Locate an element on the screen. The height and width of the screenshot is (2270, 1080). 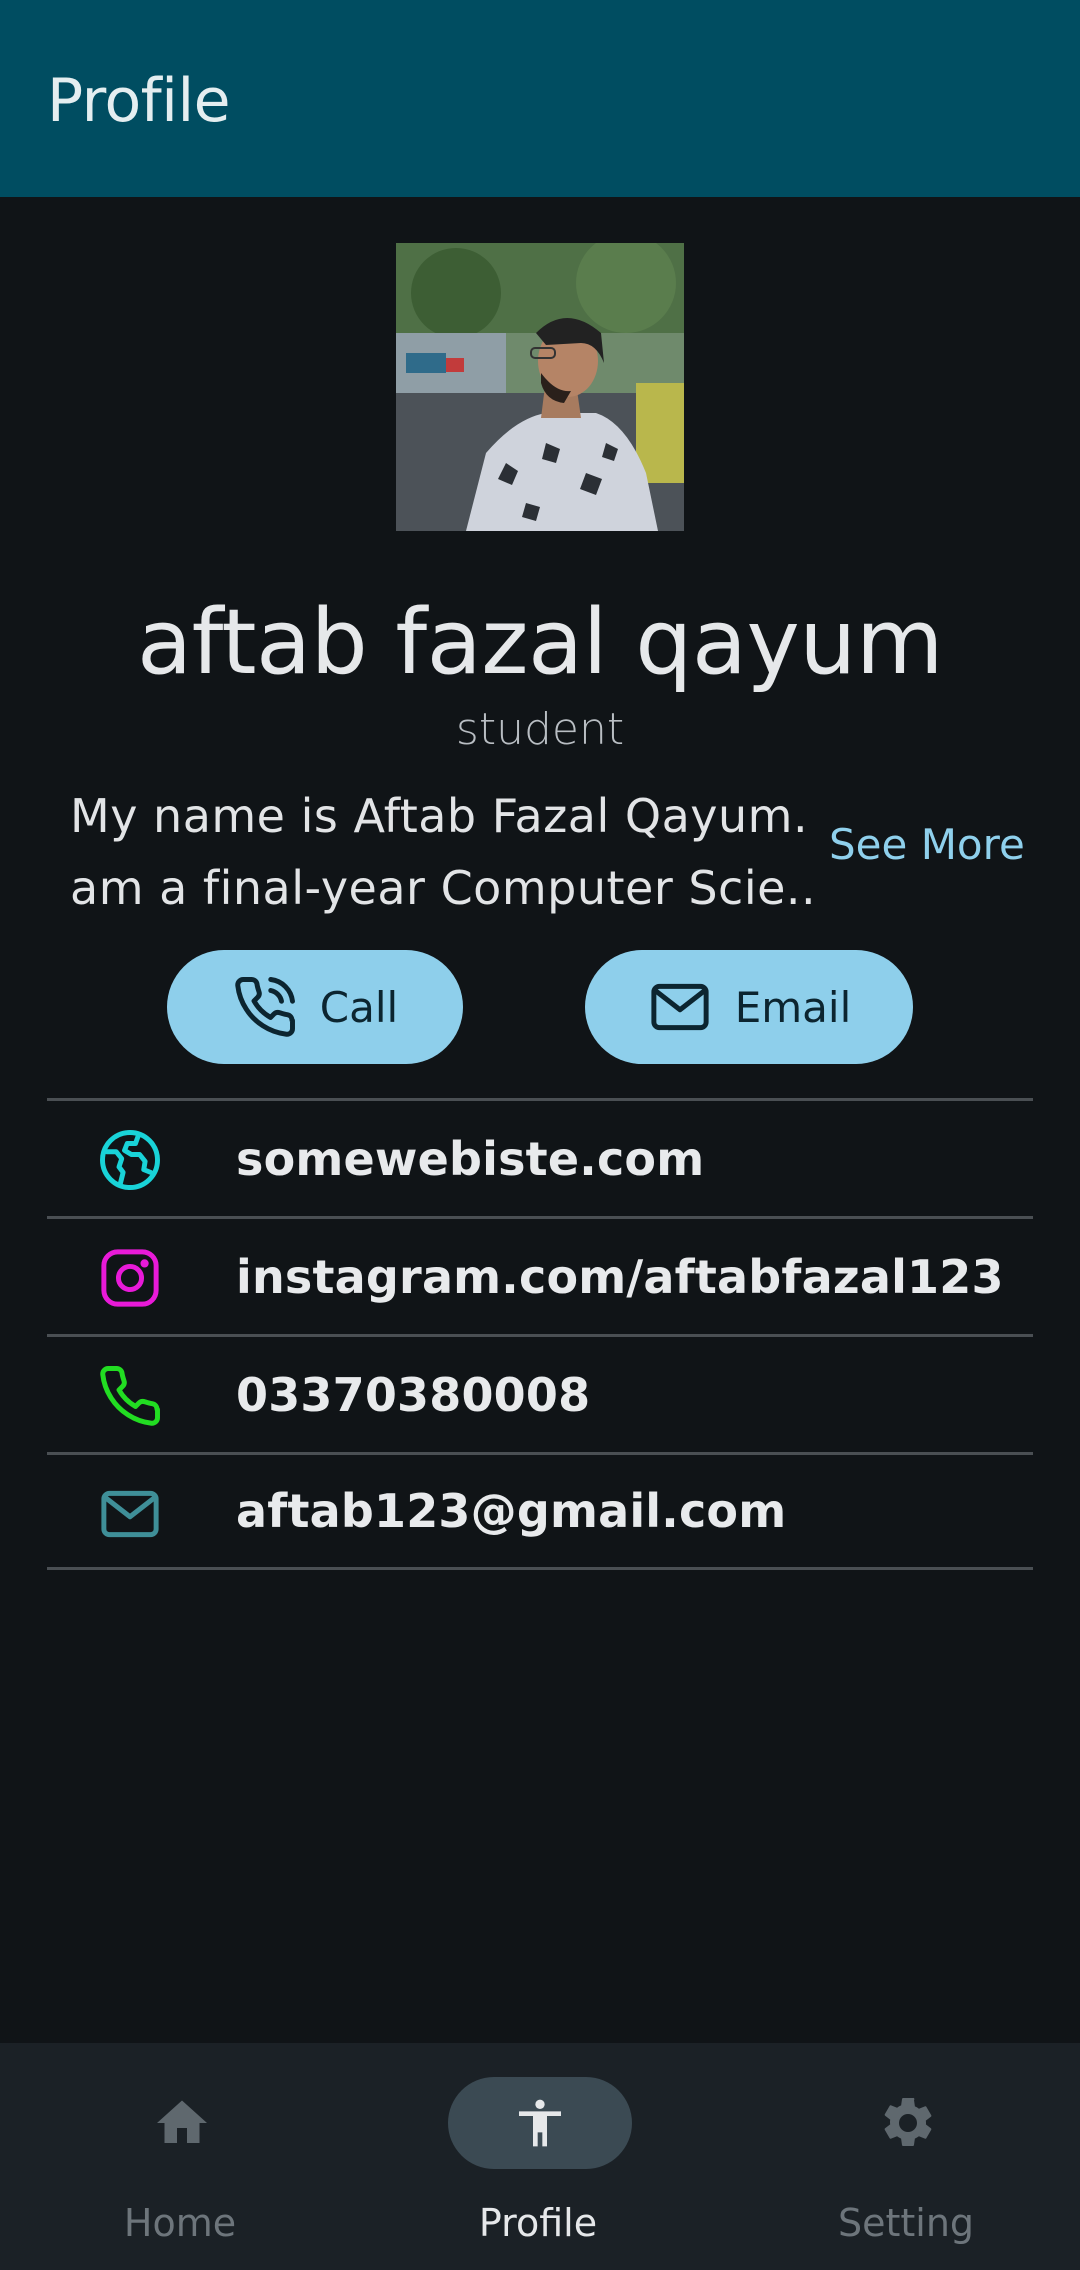
nav-setting-indicator is located at coordinates (908, 2123).